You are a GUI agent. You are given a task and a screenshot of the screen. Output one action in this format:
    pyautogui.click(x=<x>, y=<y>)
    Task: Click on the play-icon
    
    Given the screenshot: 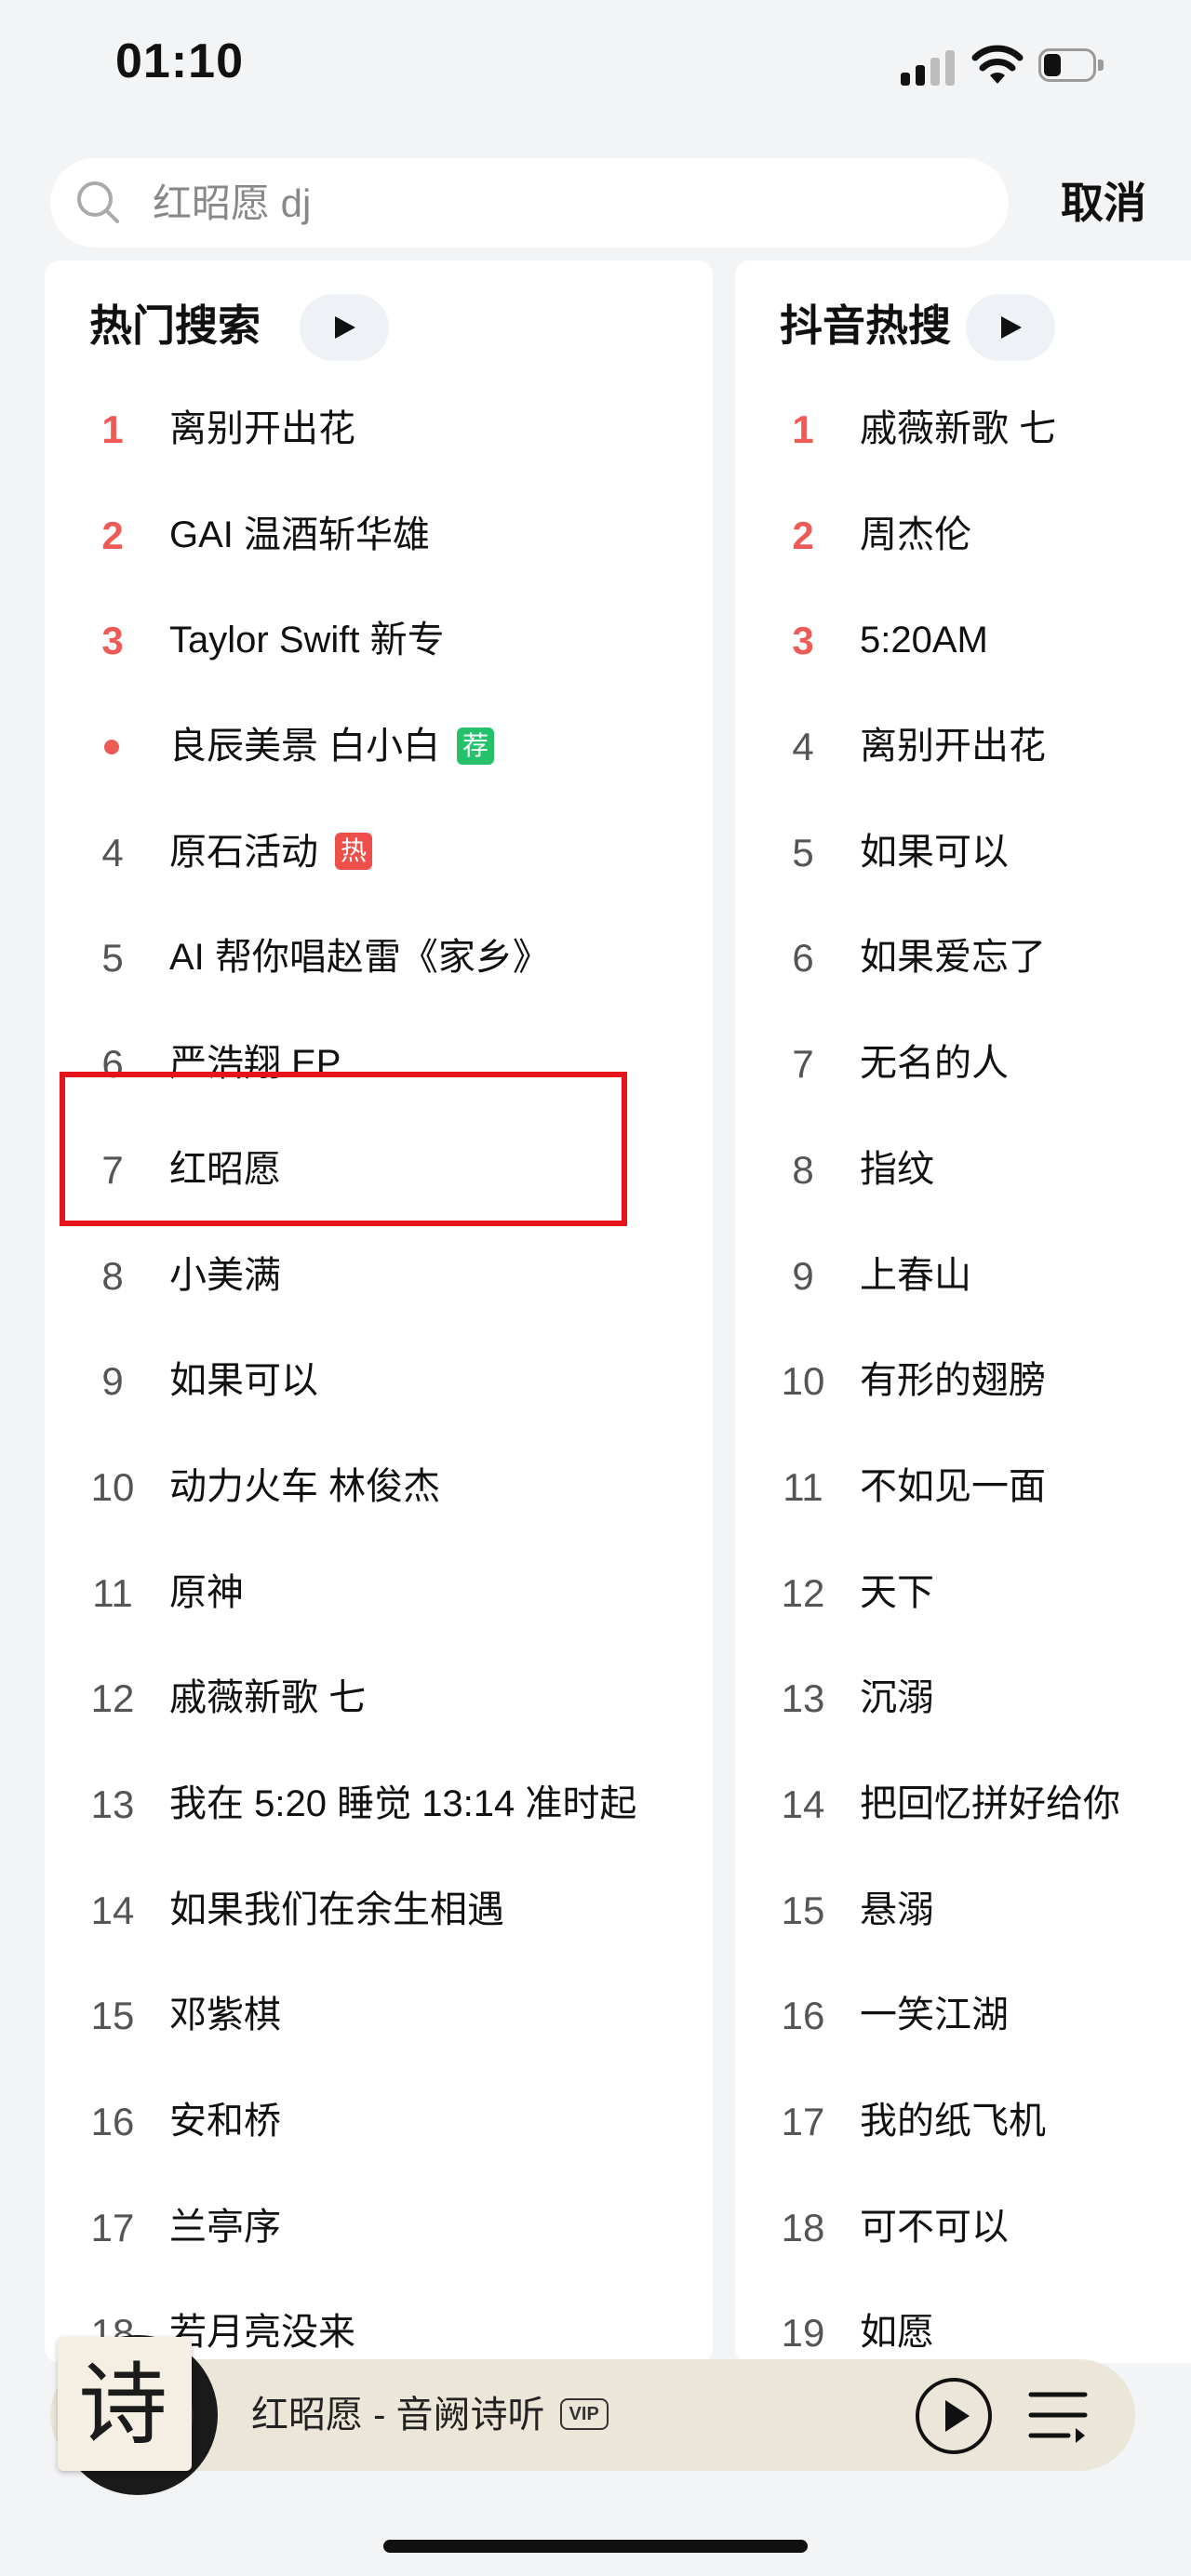 What is the action you would take?
    pyautogui.click(x=345, y=327)
    